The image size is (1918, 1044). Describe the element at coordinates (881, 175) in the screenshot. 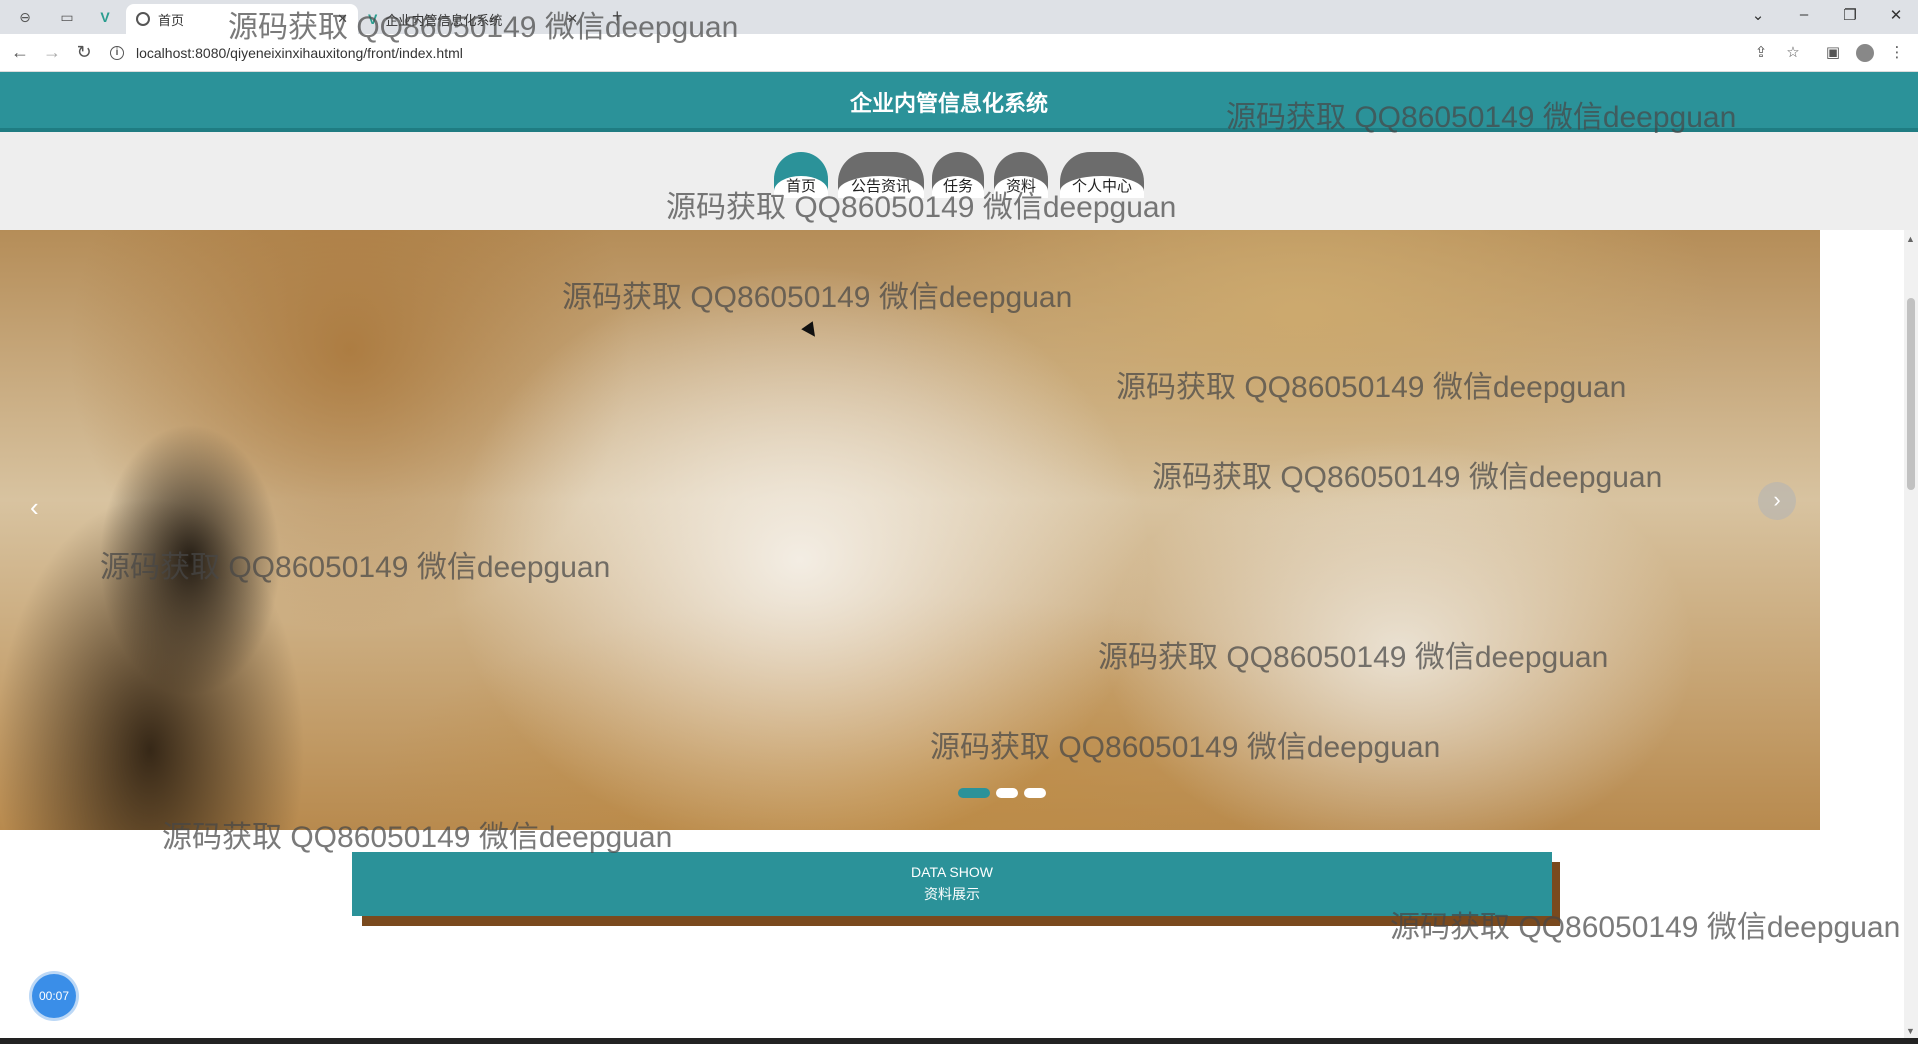

I see `nav-item-news: 公告资讯` at that location.